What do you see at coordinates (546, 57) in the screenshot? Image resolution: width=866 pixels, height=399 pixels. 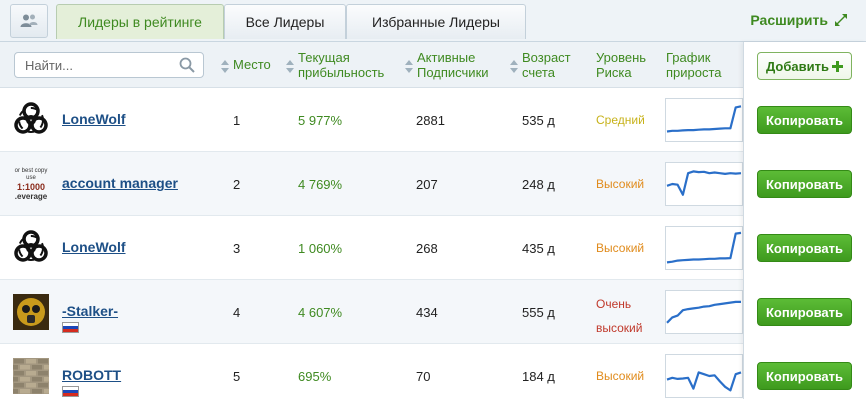 I see `age-label-line1: Возраст` at bounding box center [546, 57].